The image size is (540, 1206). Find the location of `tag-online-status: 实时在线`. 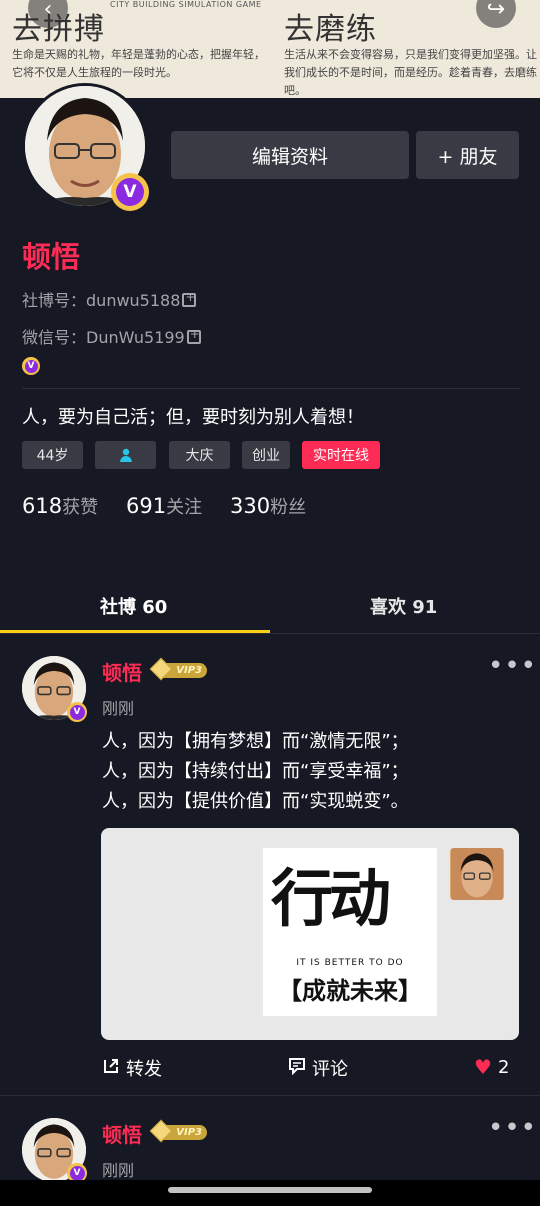

tag-online-status: 实时在线 is located at coordinates (341, 455).